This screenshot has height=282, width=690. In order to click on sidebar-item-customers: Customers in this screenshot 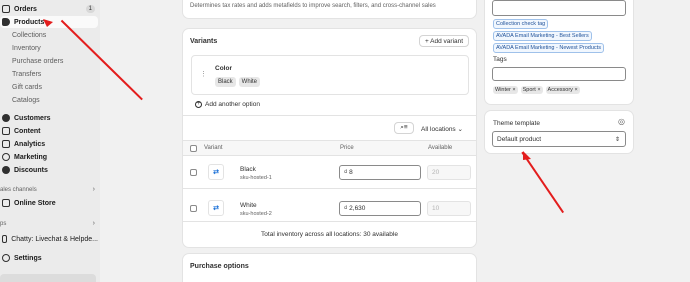, I will do `click(49, 118)`.